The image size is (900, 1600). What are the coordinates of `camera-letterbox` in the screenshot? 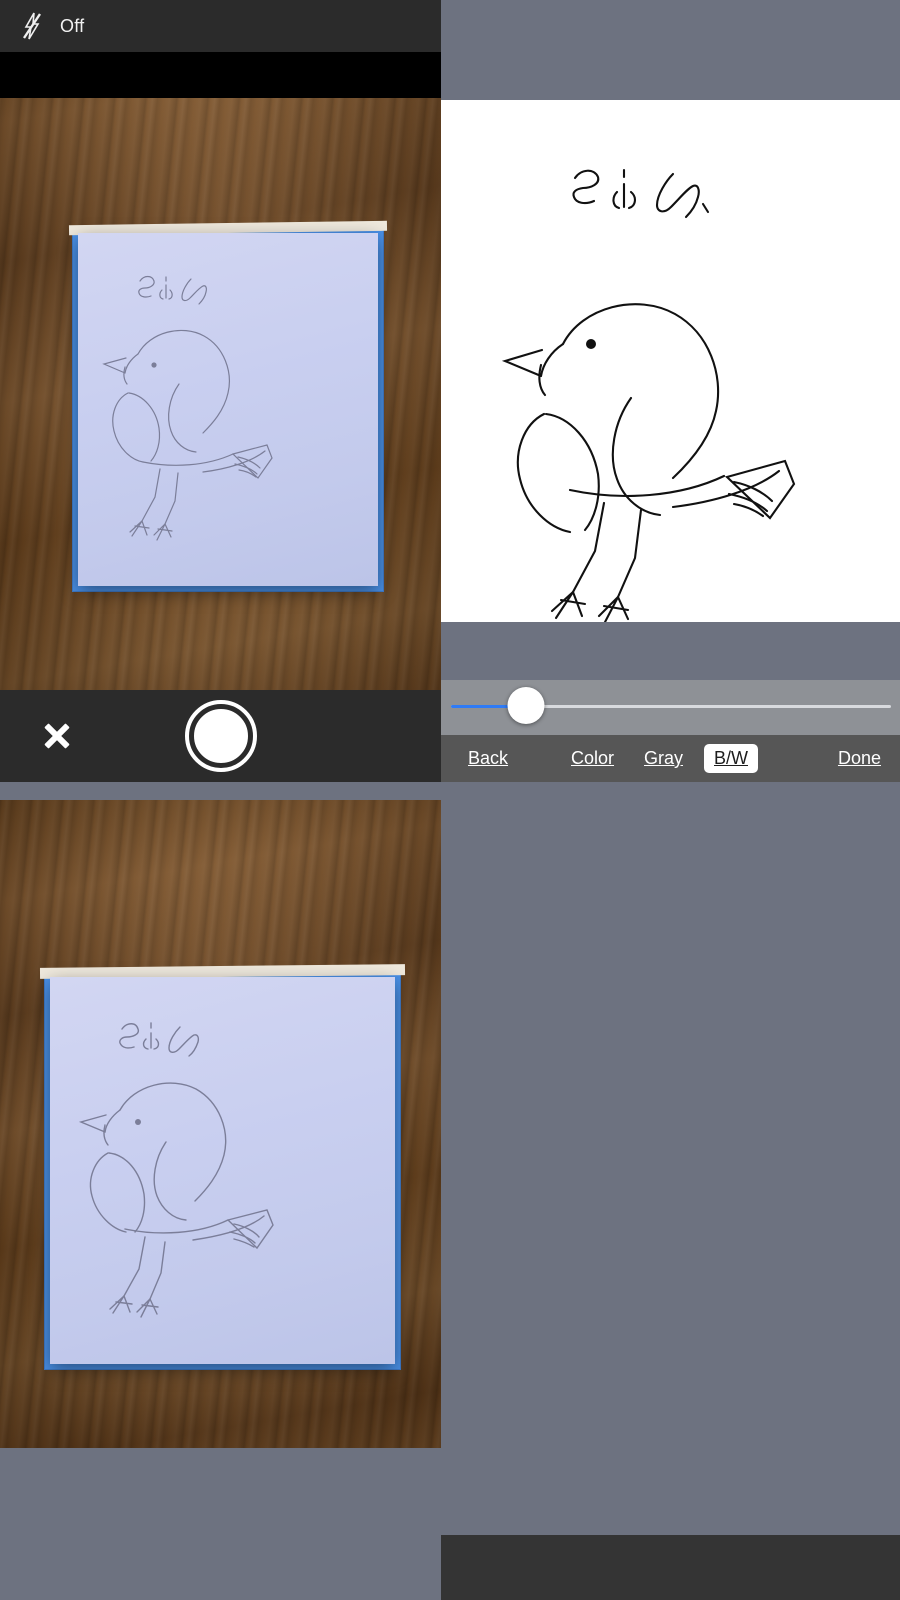 It's located at (220, 75).